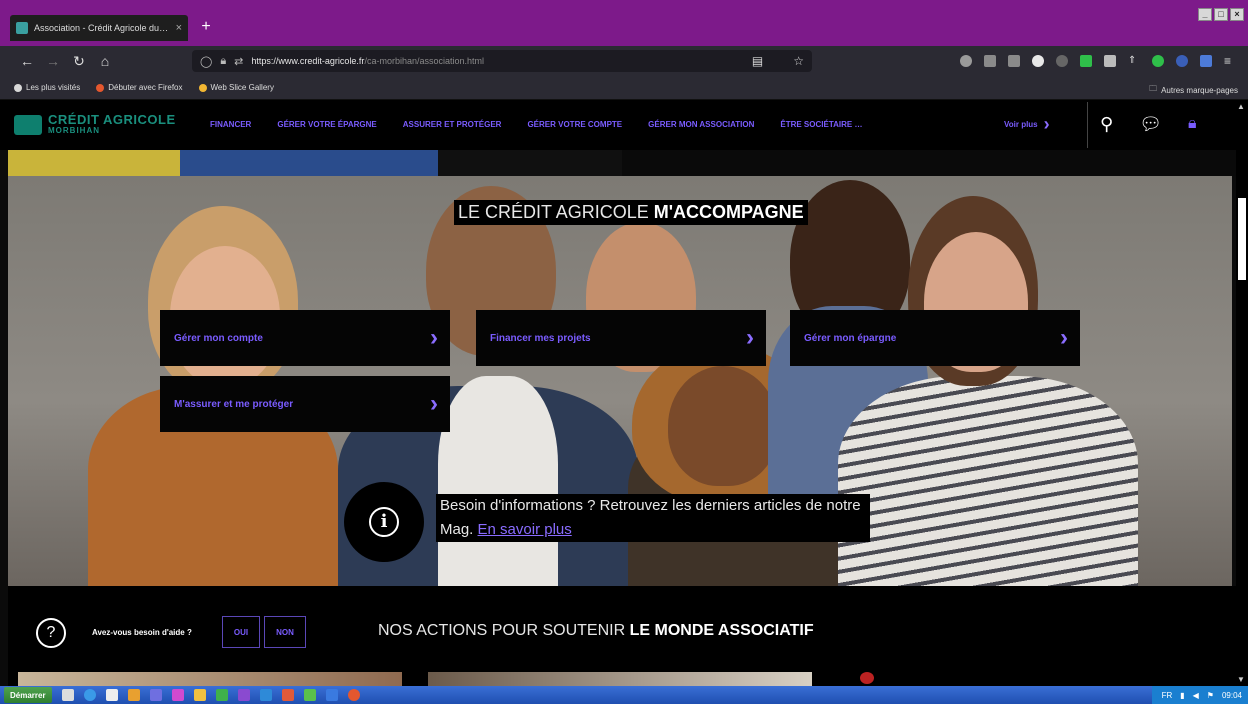  What do you see at coordinates (1086, 61) in the screenshot?
I see `extension-3-icon` at bounding box center [1086, 61].